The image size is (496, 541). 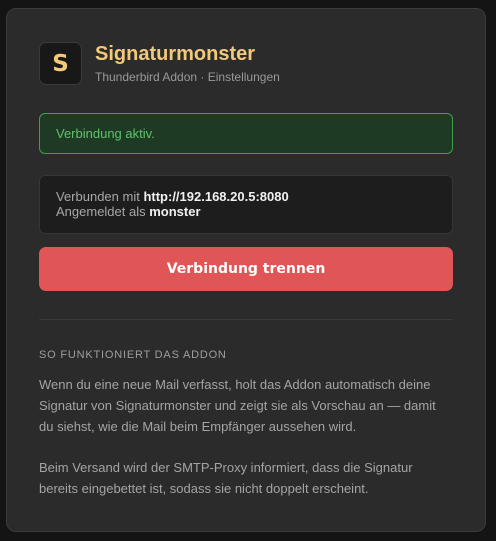 I want to click on connected-server-line: Verbunden mit http://192.168.20.5:8080, so click(x=246, y=196).